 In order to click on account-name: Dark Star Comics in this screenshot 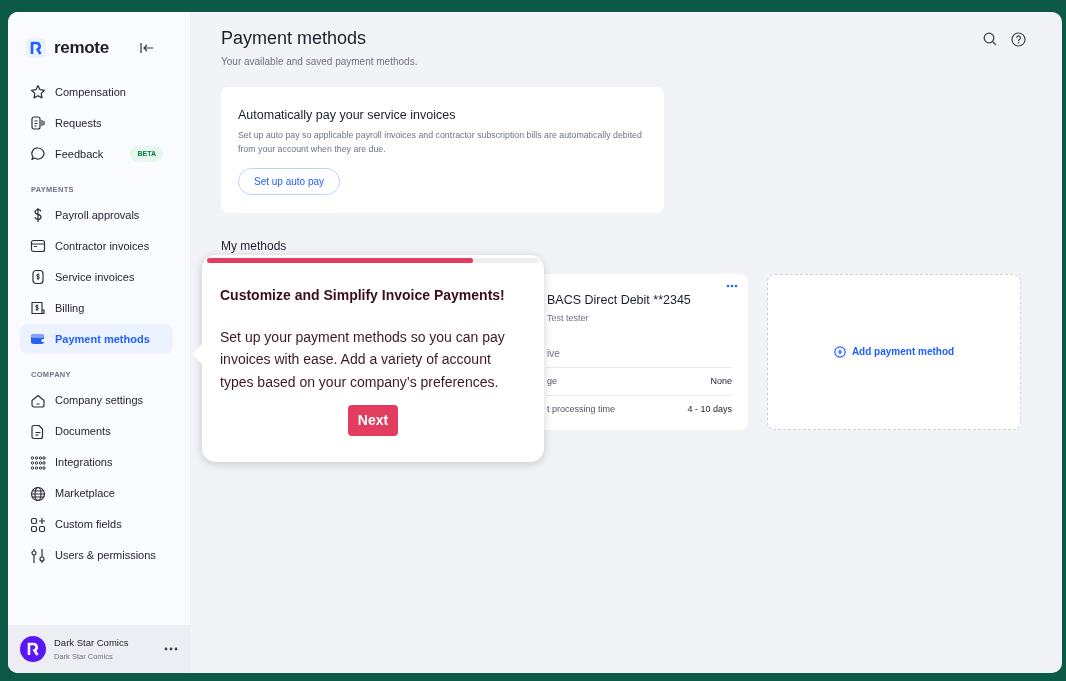, I will do `click(91, 643)`.